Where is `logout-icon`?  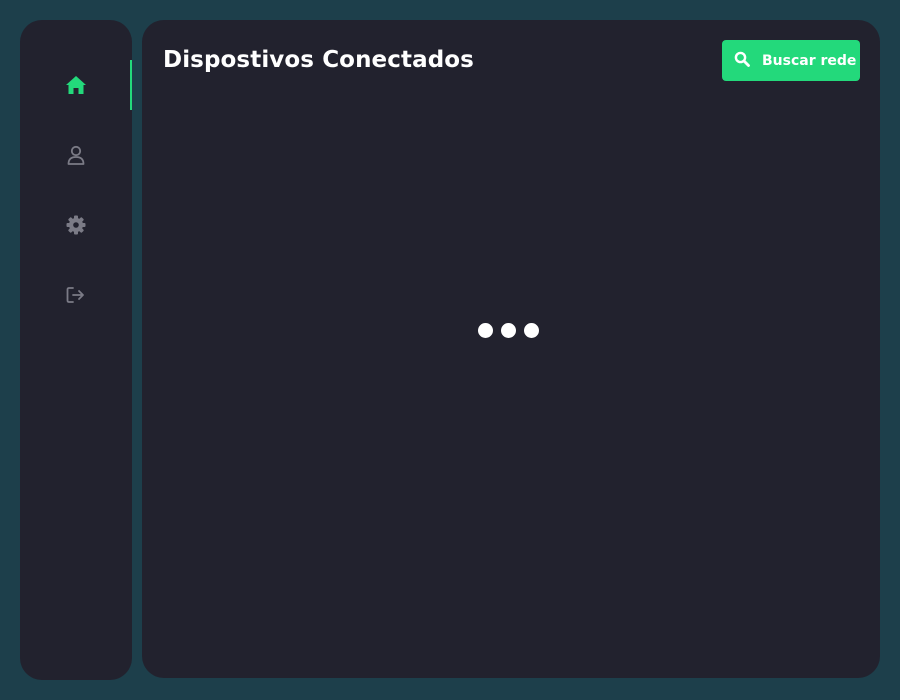
logout-icon is located at coordinates (76, 295).